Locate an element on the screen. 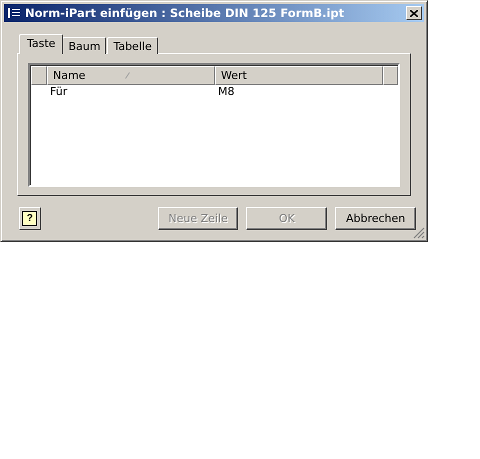  close-icon is located at coordinates (414, 13).